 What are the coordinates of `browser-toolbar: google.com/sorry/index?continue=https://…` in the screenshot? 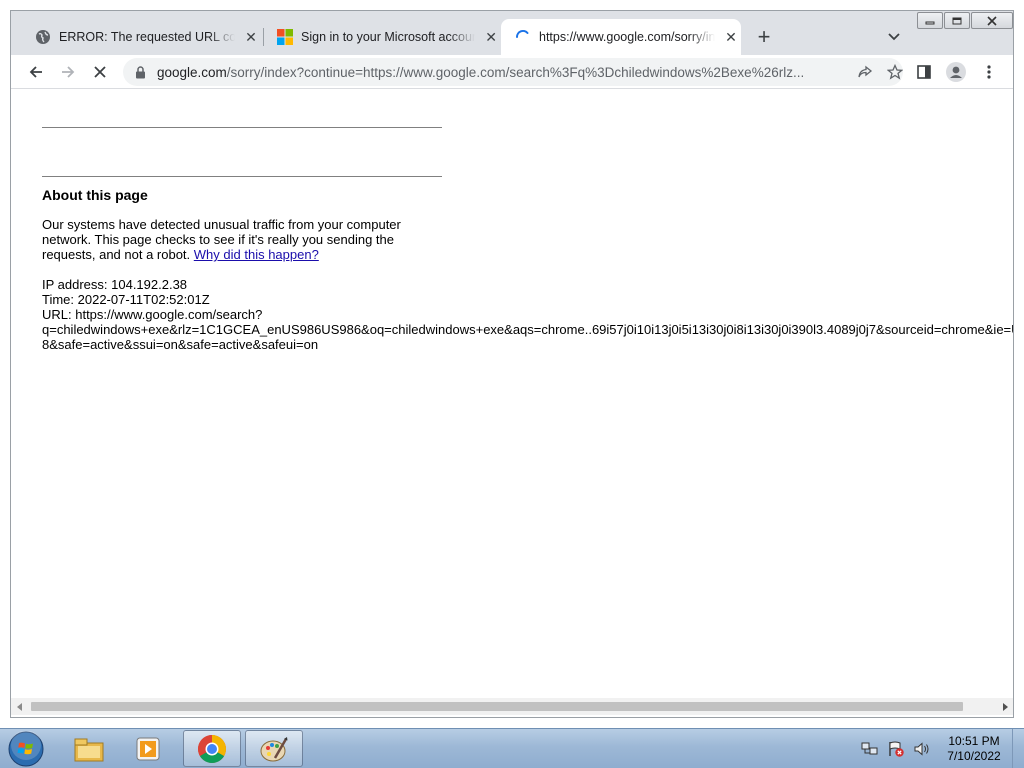 It's located at (512, 72).